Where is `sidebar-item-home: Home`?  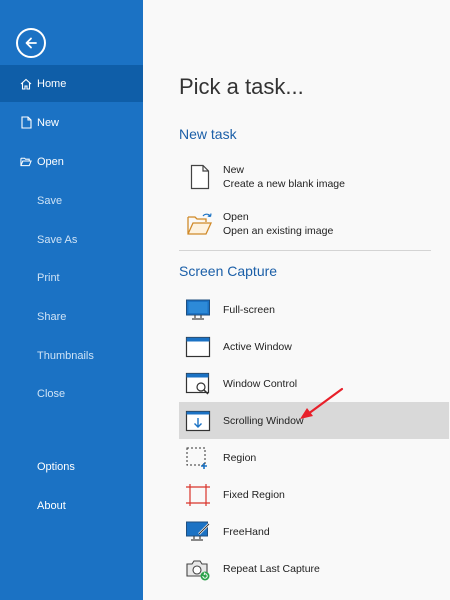 sidebar-item-home: Home is located at coordinates (71, 83).